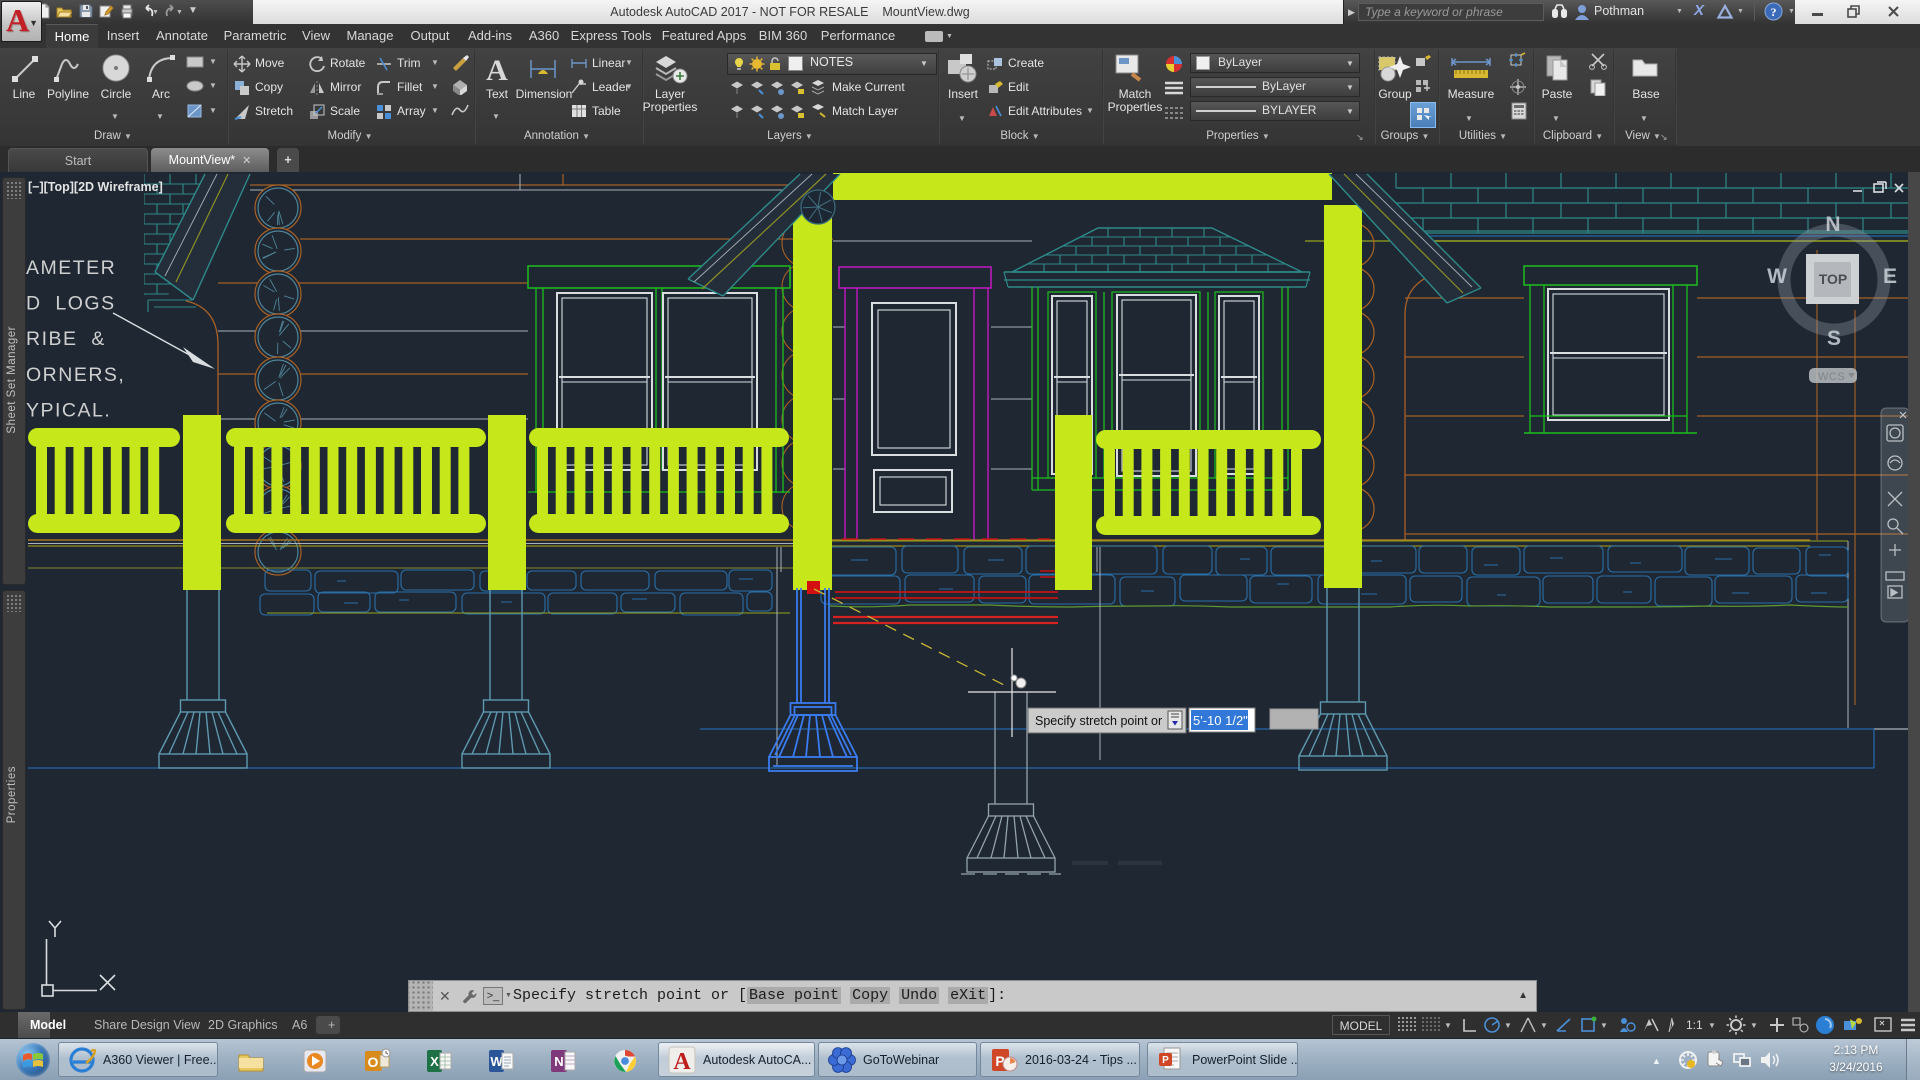 The width and height of the screenshot is (1920, 1080). I want to click on svg-text: [−][Top][2D Wireframe], so click(95, 187).